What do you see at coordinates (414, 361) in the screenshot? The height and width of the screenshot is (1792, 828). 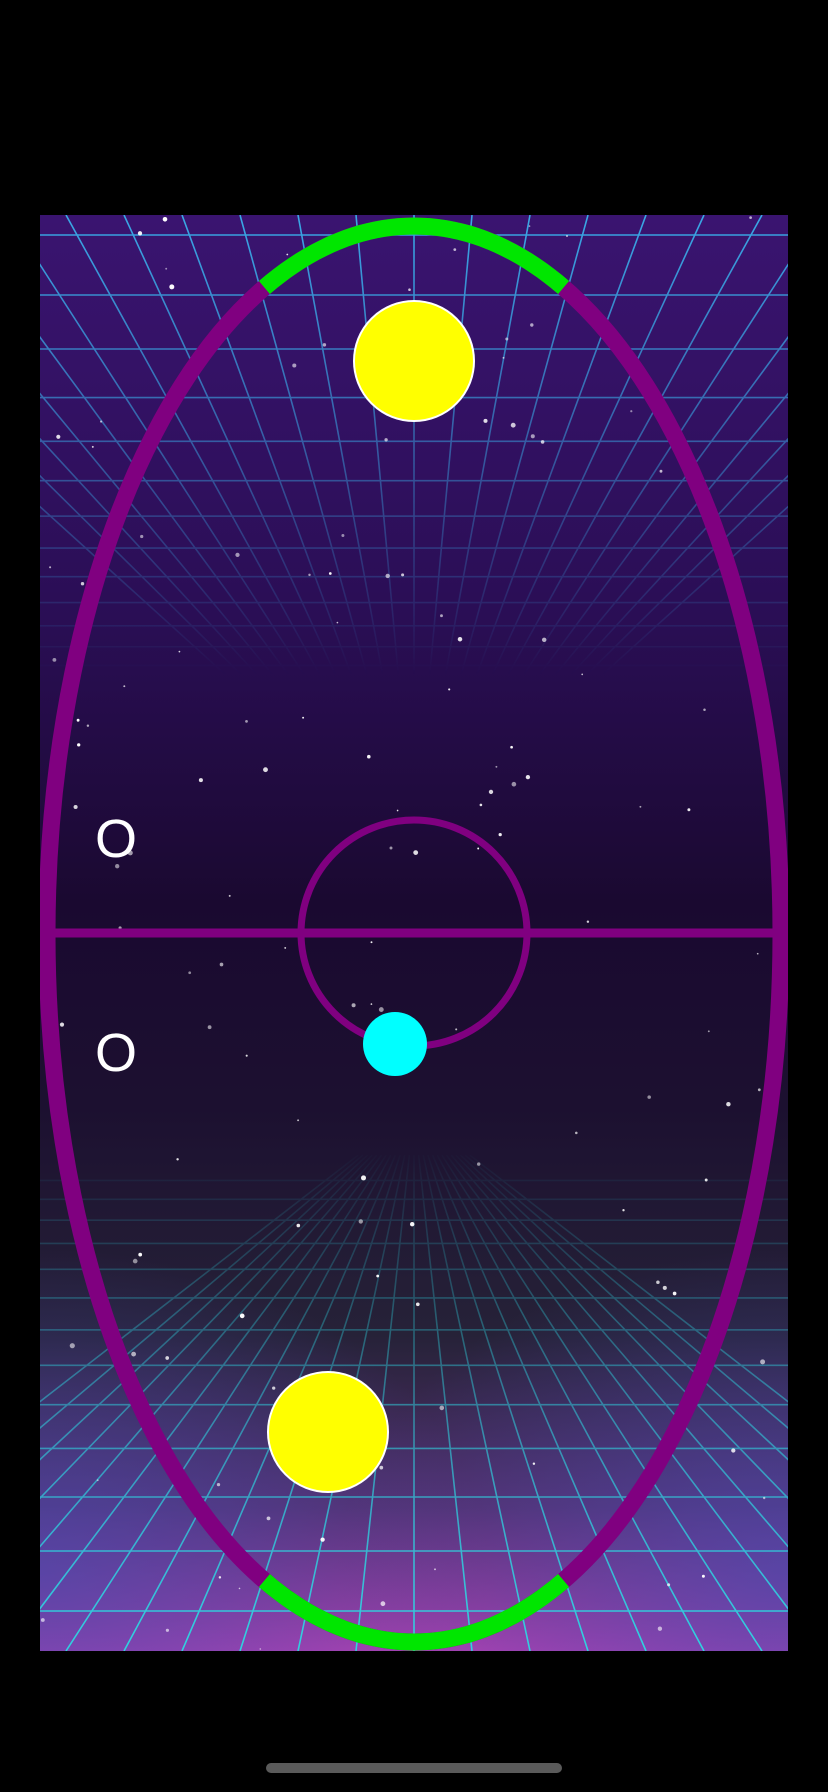 I see `opponent-paddle` at bounding box center [414, 361].